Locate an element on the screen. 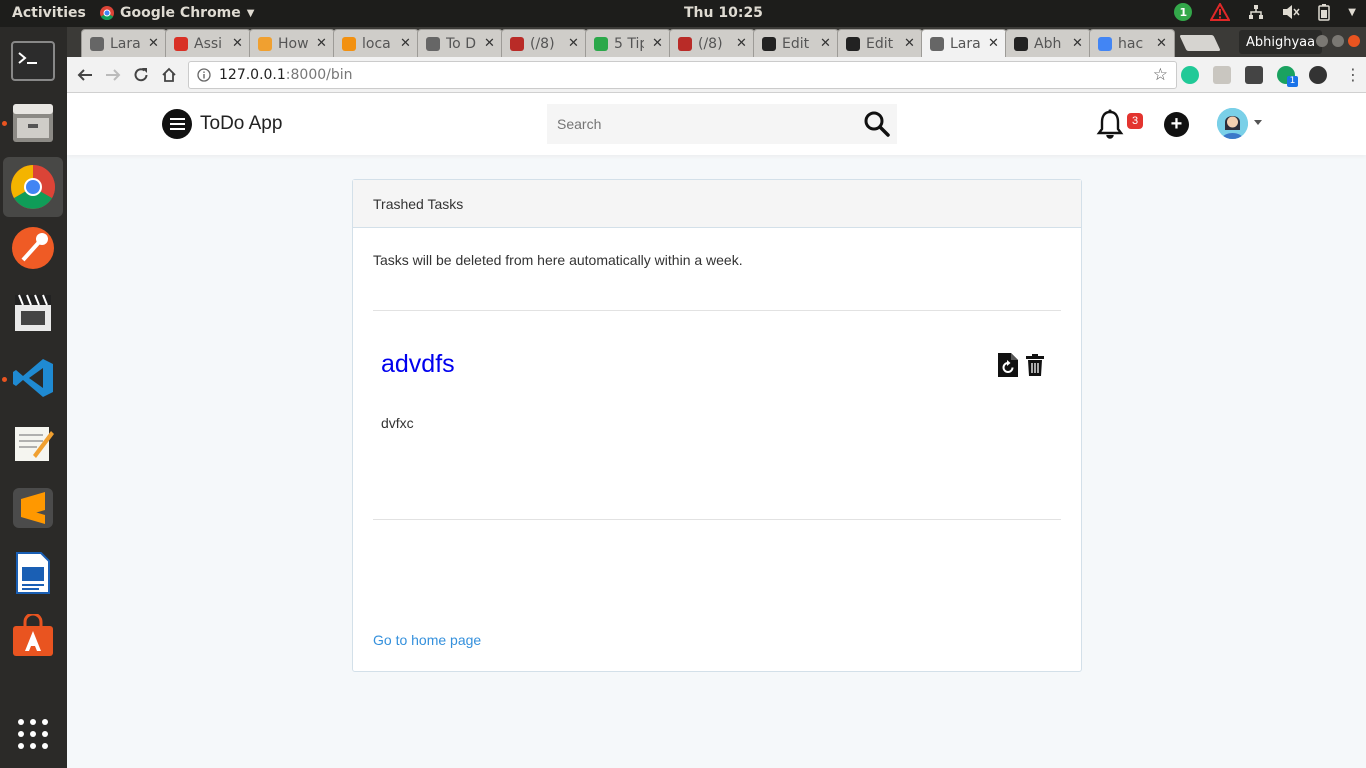 This screenshot has width=1366, height=768. clock: Thu 10:25 is located at coordinates (723, 13).